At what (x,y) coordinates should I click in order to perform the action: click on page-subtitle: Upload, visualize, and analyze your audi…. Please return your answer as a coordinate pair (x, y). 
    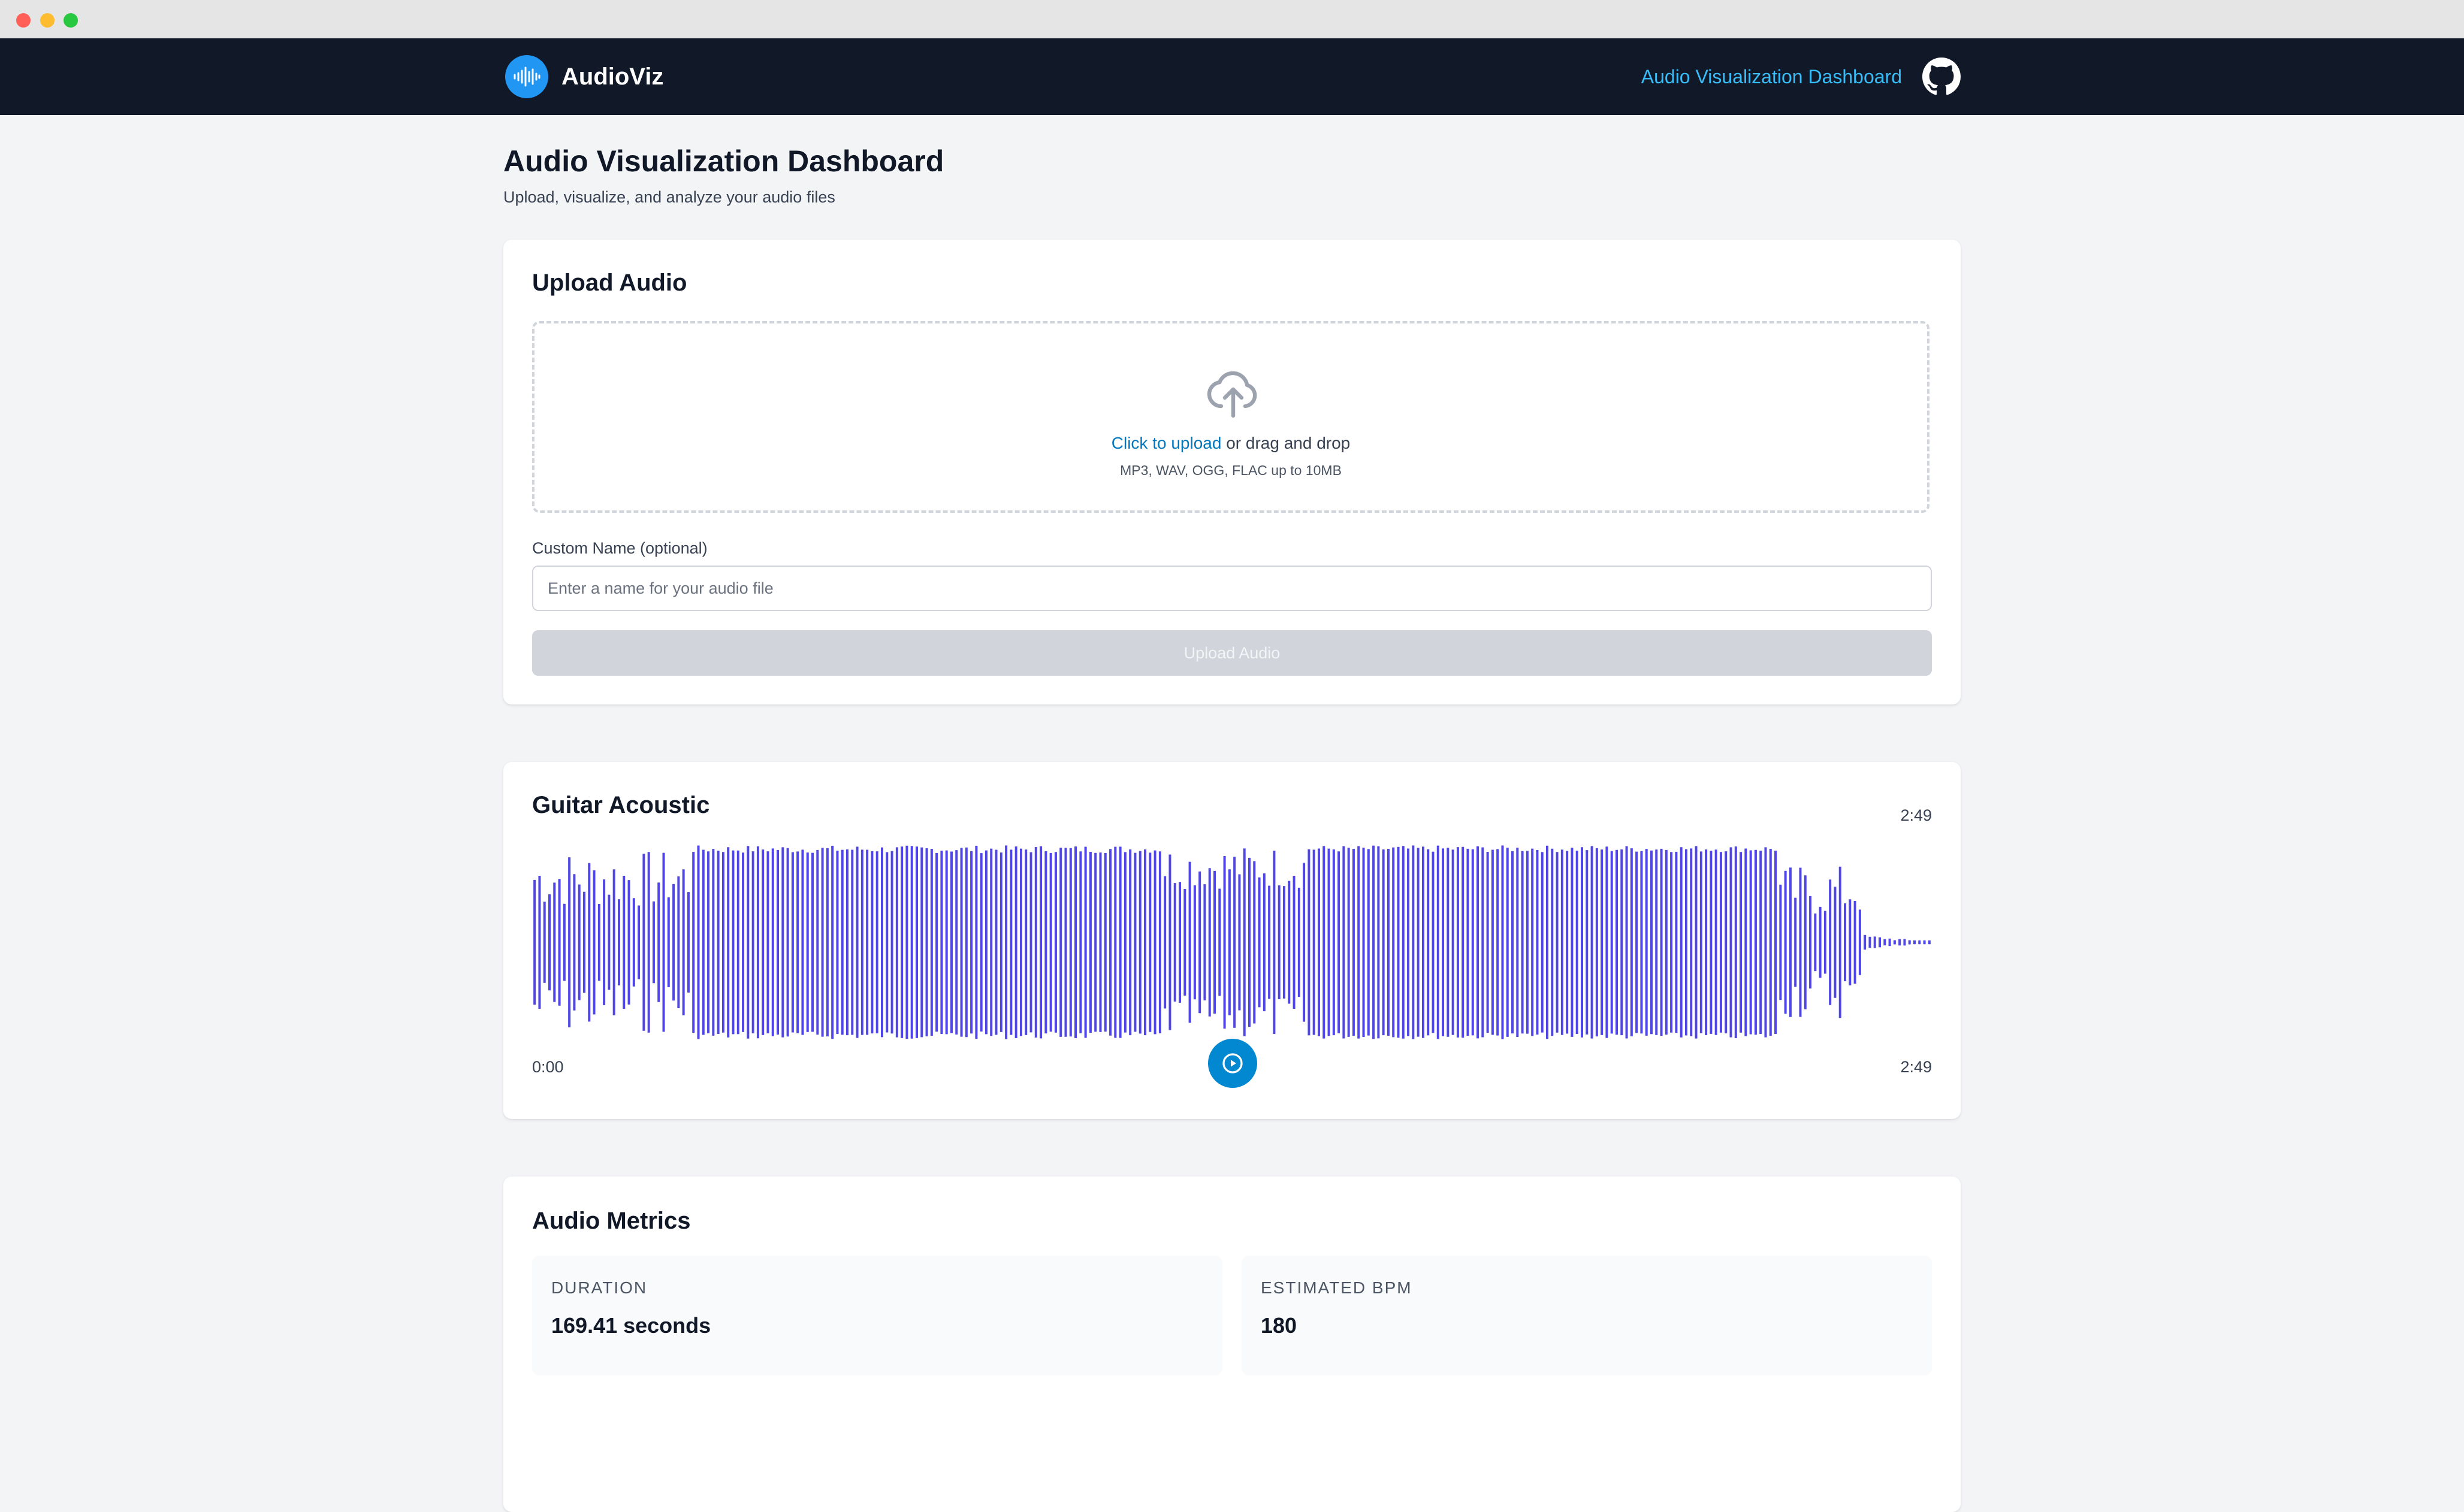
    Looking at the image, I should click on (669, 197).